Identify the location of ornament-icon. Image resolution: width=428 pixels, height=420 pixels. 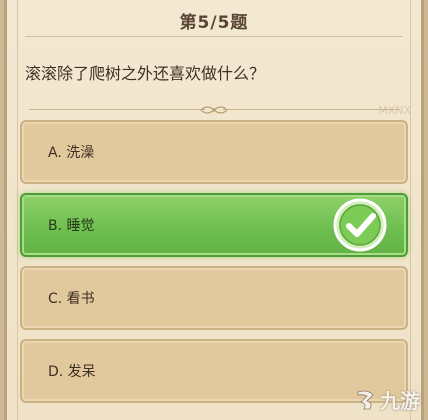
(214, 110).